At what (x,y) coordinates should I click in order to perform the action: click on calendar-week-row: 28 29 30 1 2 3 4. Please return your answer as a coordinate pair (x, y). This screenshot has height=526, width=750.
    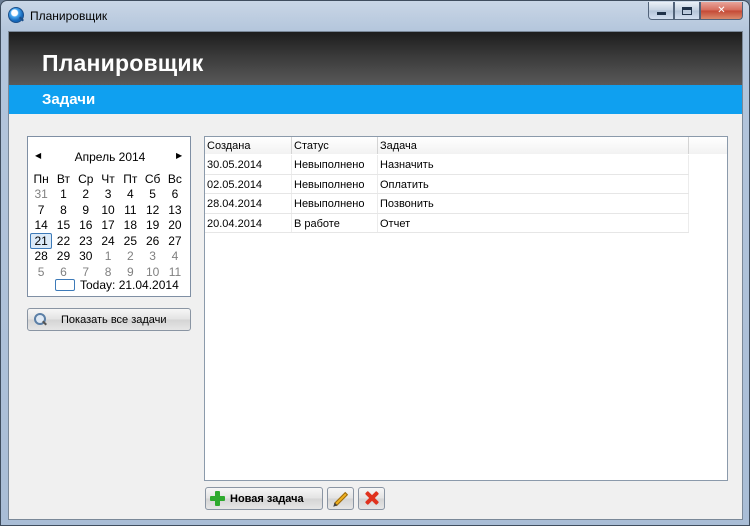
    Looking at the image, I should click on (110, 257).